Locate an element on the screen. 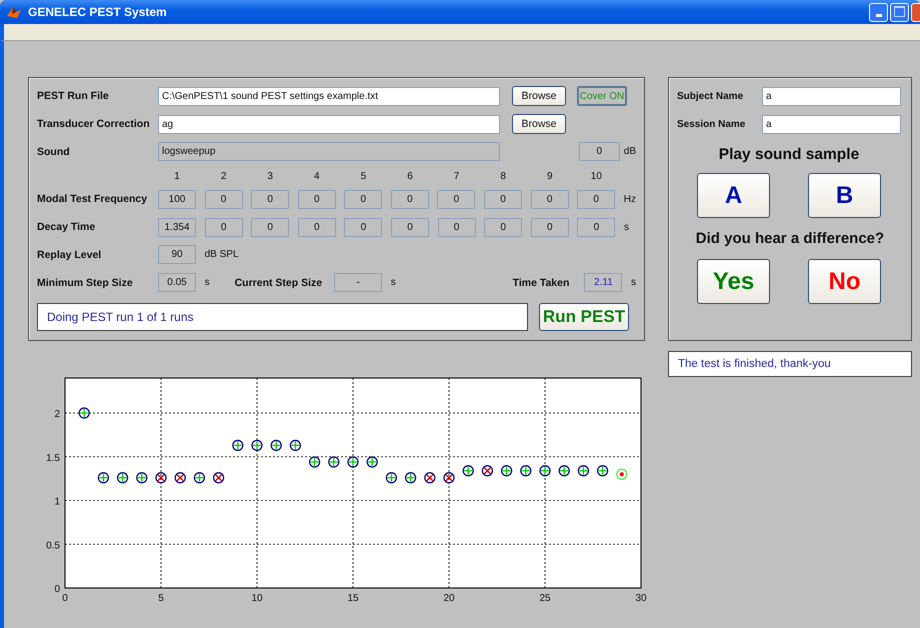  file-path-field: C:\GenPEST\1 sound PEST settings example.txt is located at coordinates (329, 96).